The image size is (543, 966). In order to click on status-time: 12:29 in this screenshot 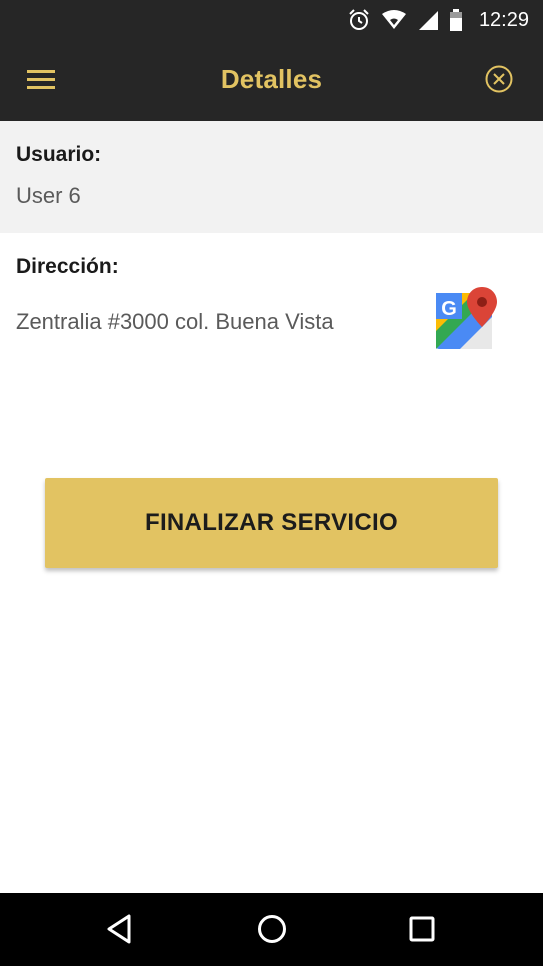, I will do `click(503, 19)`.